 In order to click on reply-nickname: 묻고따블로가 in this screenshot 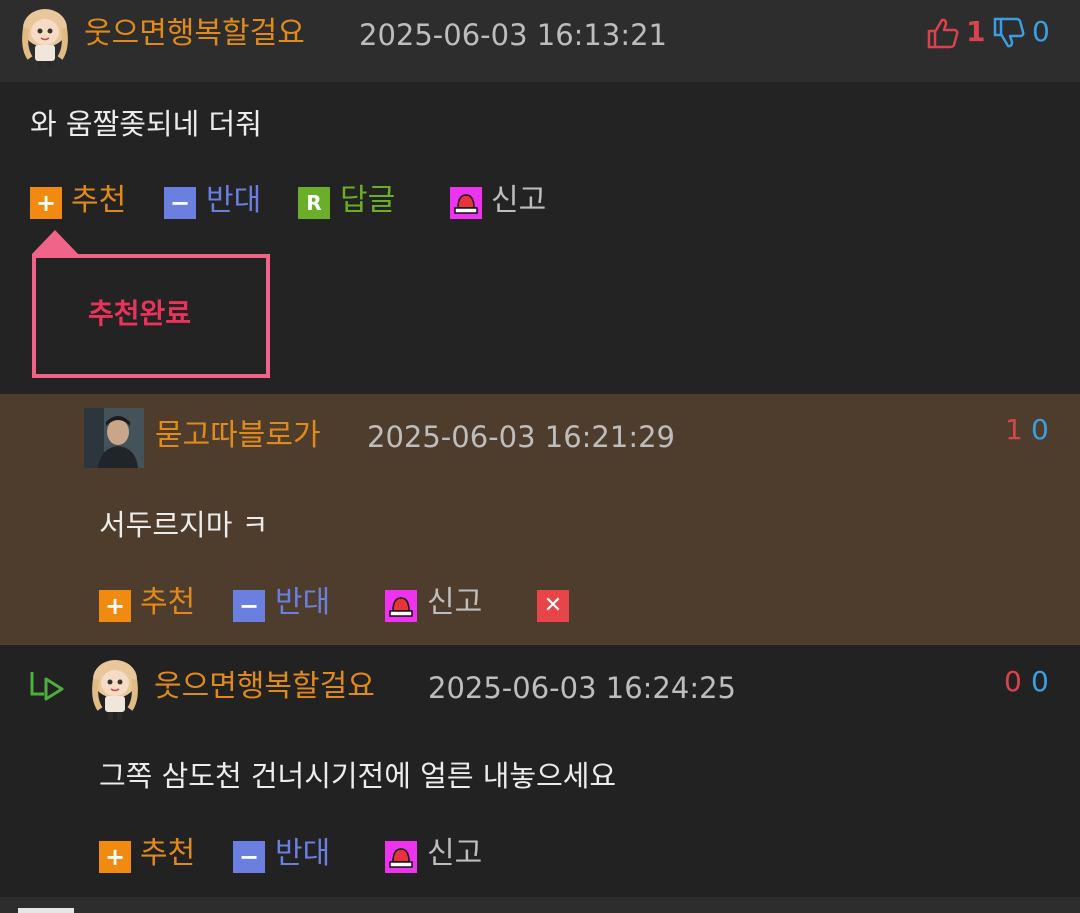, I will do `click(238, 436)`.